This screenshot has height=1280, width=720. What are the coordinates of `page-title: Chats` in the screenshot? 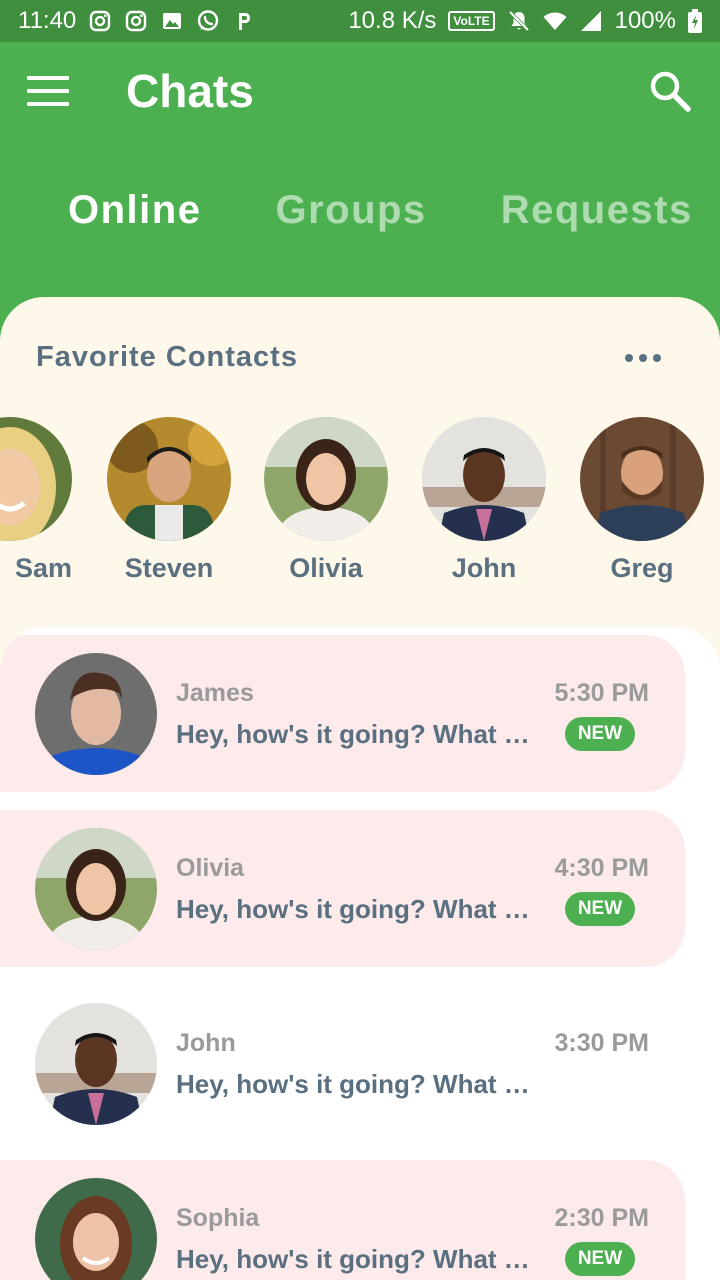 It's located at (190, 91).